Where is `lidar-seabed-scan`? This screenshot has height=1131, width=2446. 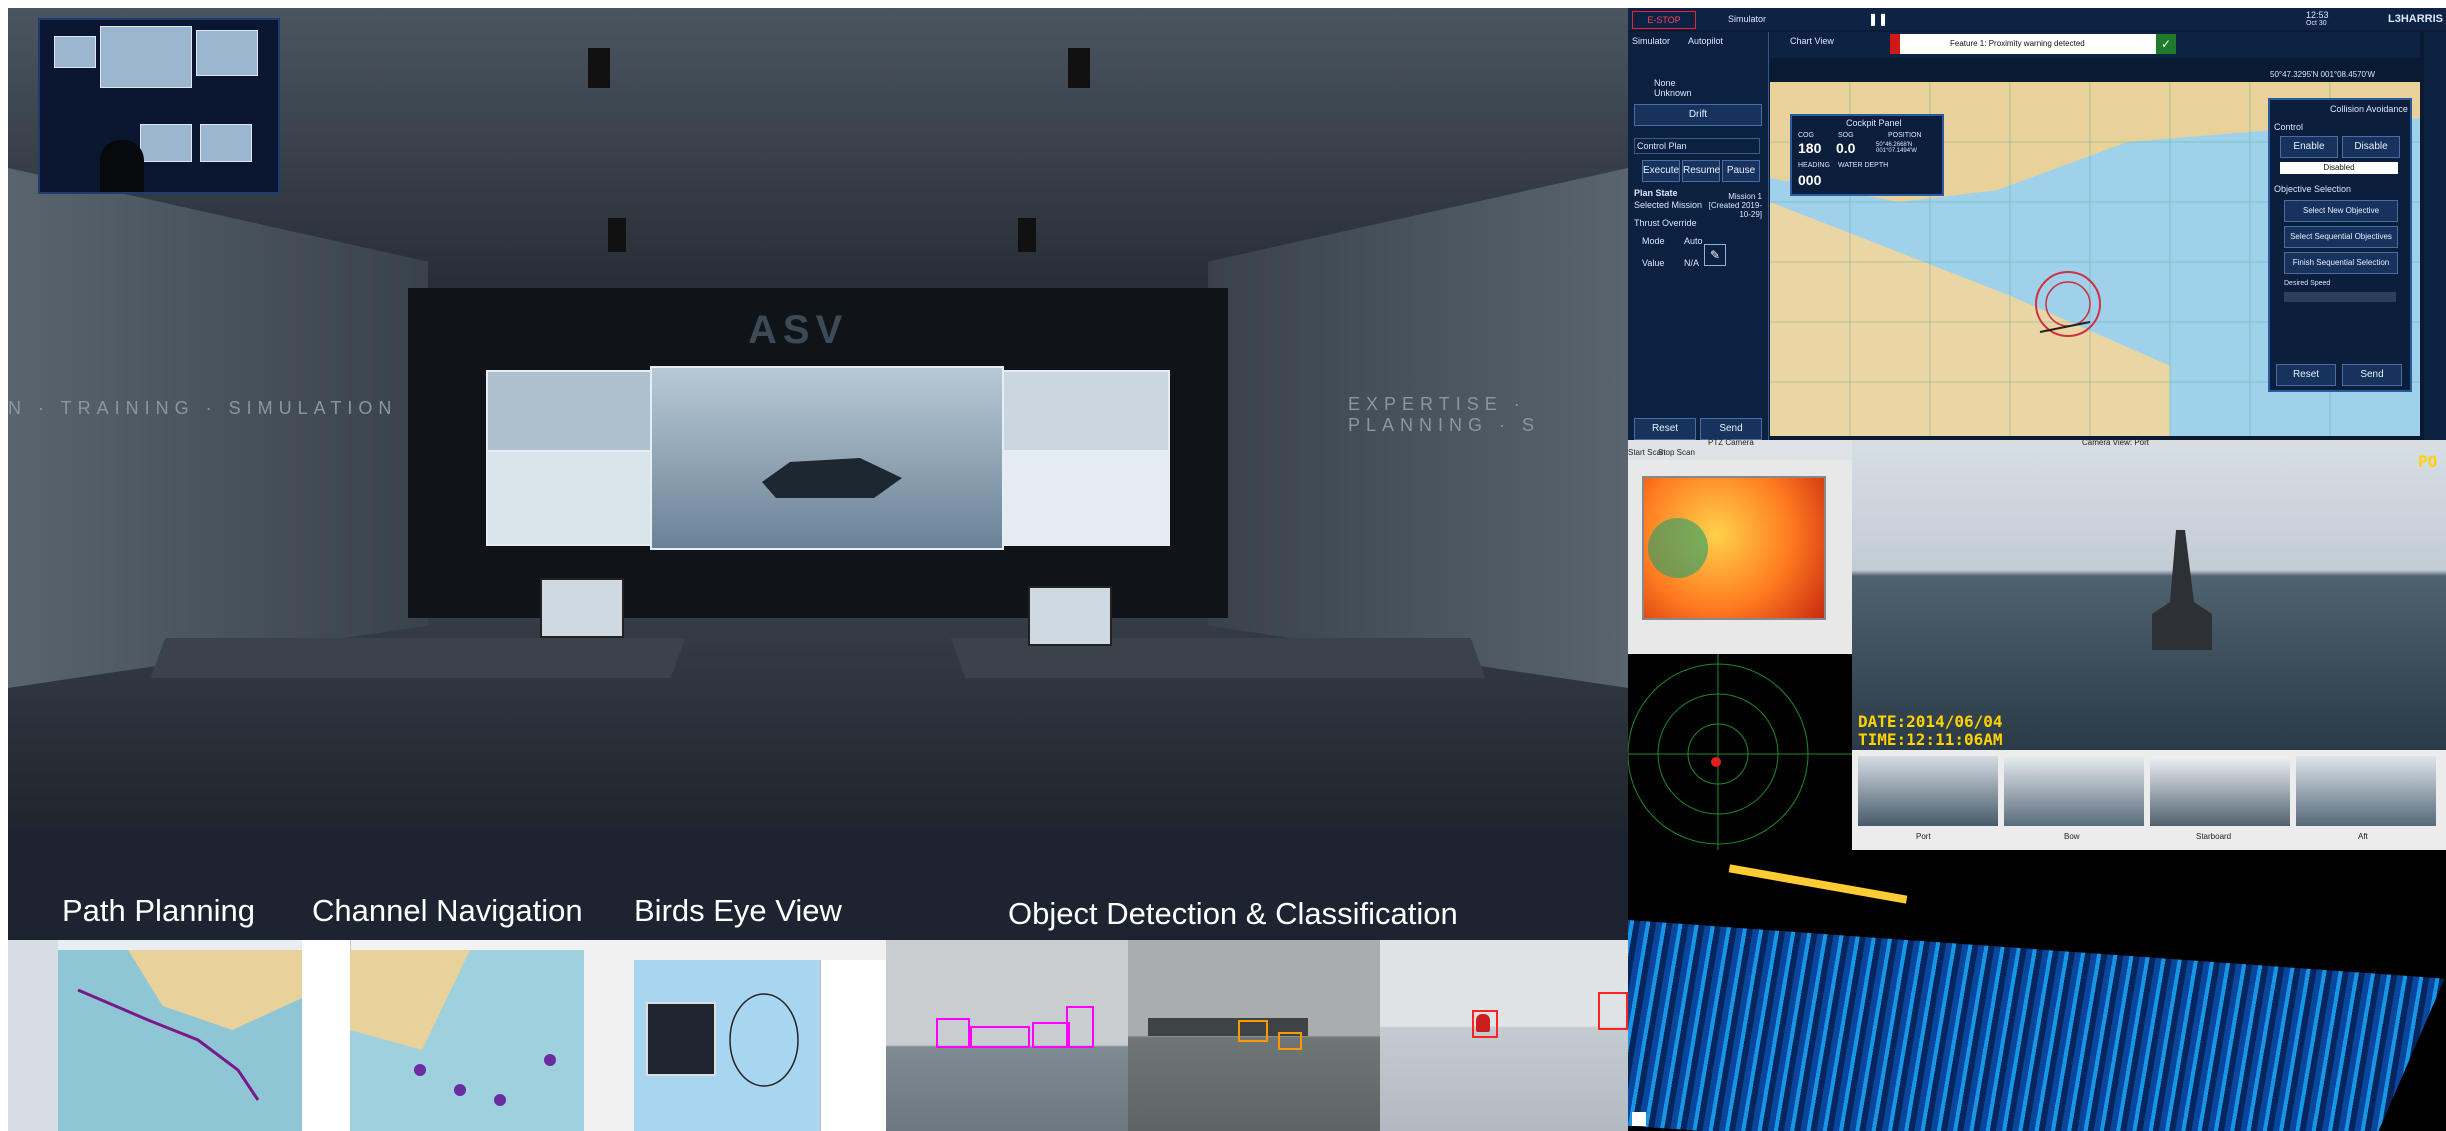 lidar-seabed-scan is located at coordinates (2036, 1025).